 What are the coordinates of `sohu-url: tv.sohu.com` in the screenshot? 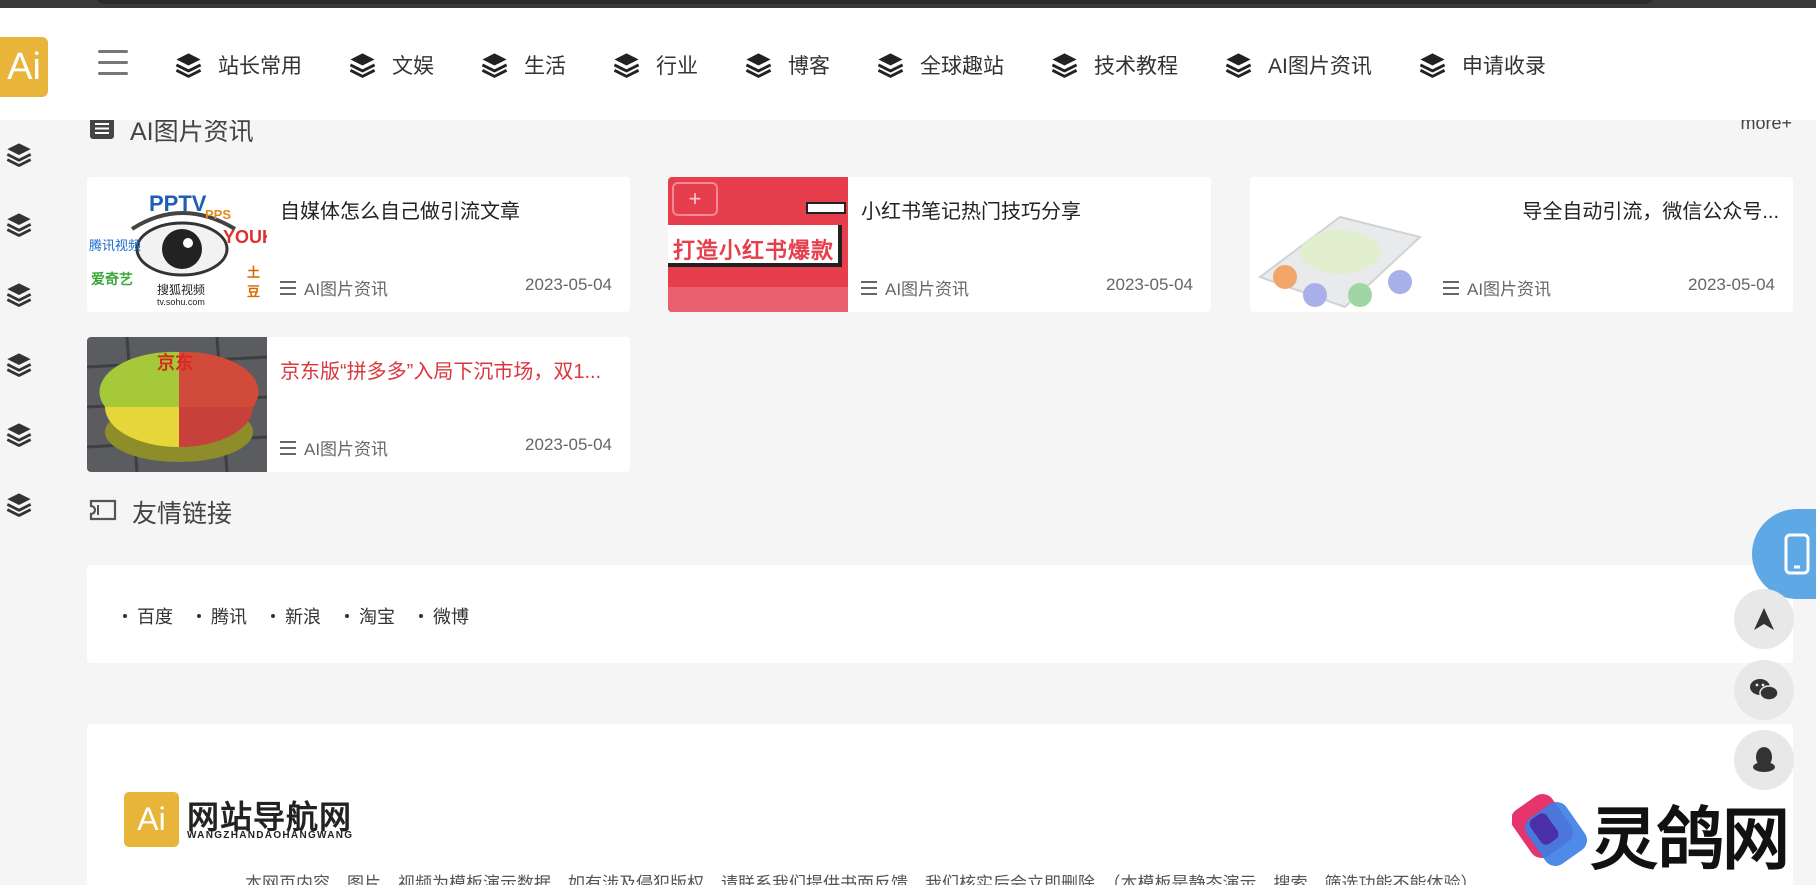 It's located at (181, 302).